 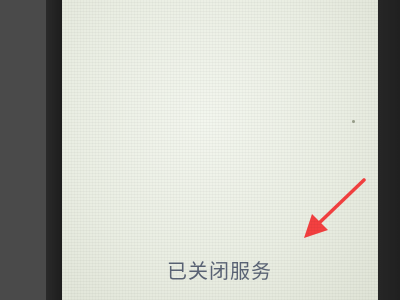 What do you see at coordinates (23, 150) in the screenshot?
I see `background-surface` at bounding box center [23, 150].